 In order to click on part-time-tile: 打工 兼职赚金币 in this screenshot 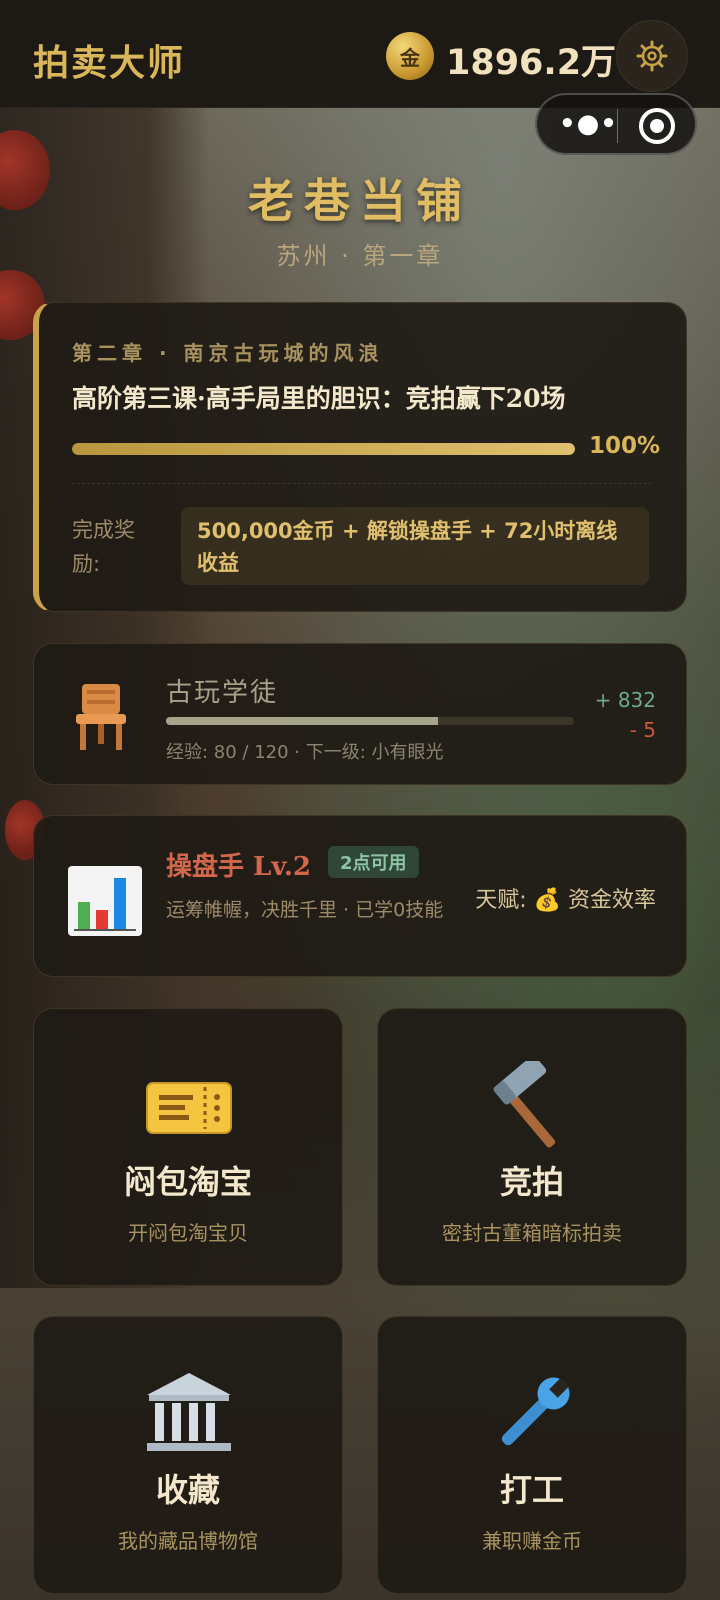, I will do `click(532, 1455)`.